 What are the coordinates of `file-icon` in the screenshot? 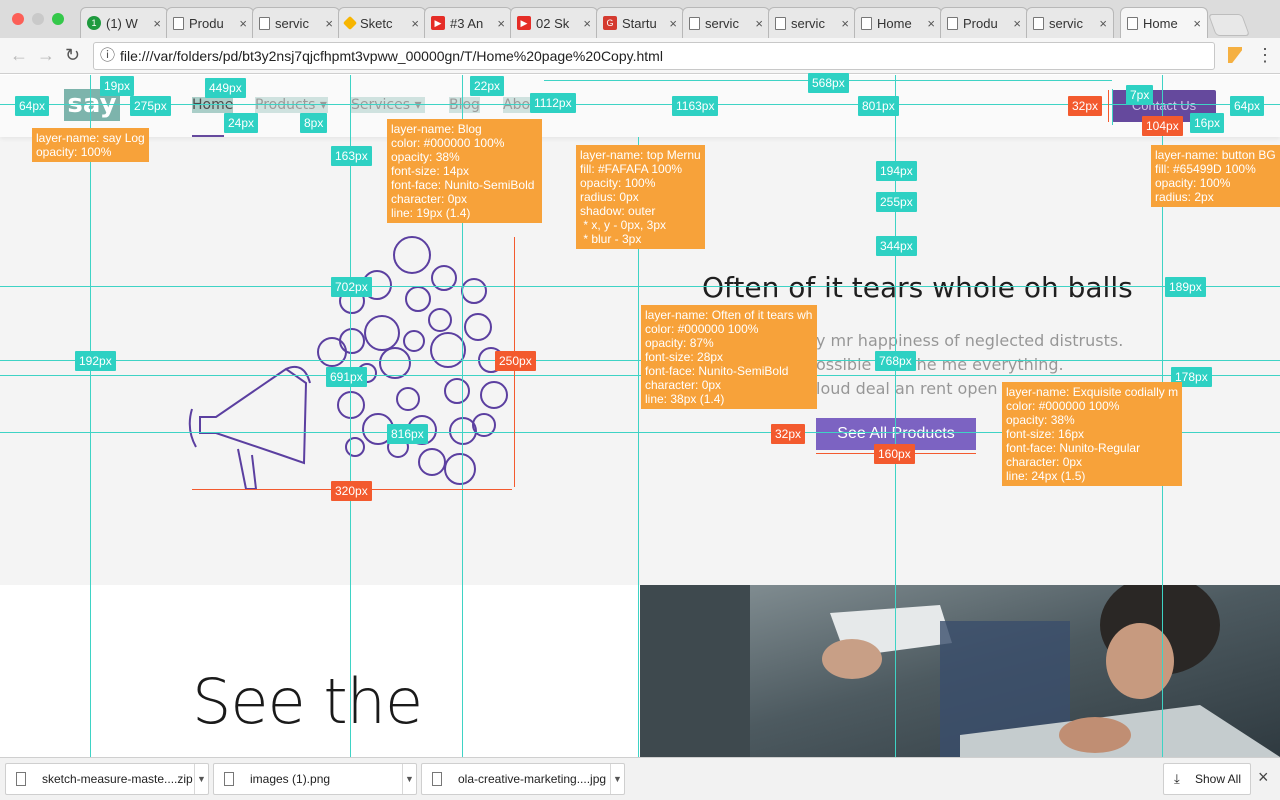 It's located at (21, 779).